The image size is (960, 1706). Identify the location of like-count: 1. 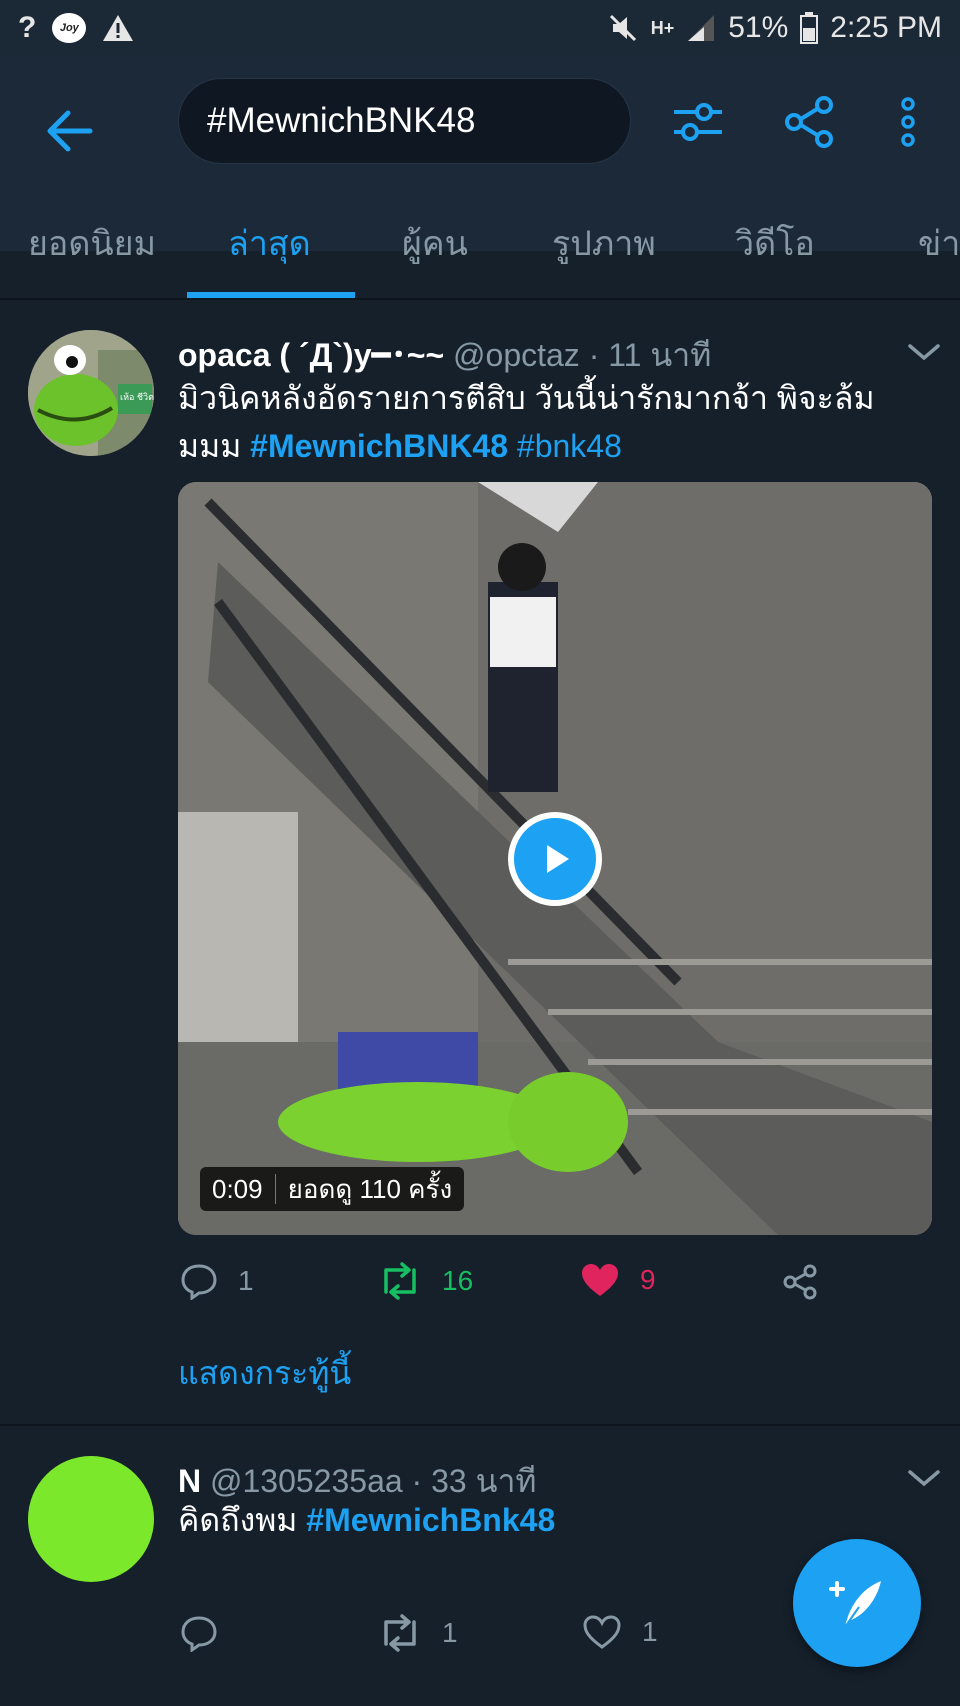
(650, 1631).